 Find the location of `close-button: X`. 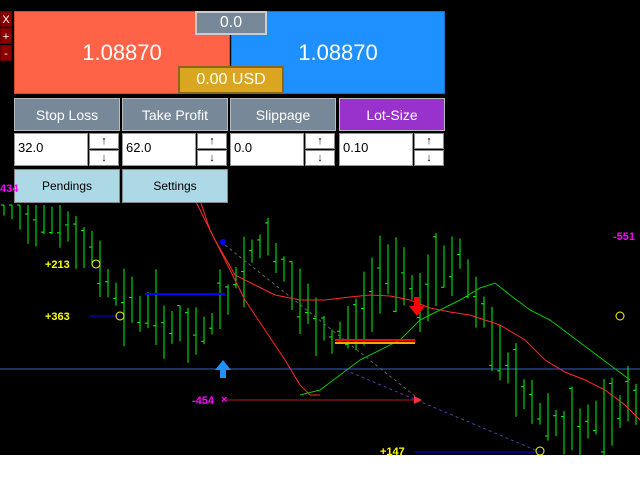

close-button: X is located at coordinates (6, 19).